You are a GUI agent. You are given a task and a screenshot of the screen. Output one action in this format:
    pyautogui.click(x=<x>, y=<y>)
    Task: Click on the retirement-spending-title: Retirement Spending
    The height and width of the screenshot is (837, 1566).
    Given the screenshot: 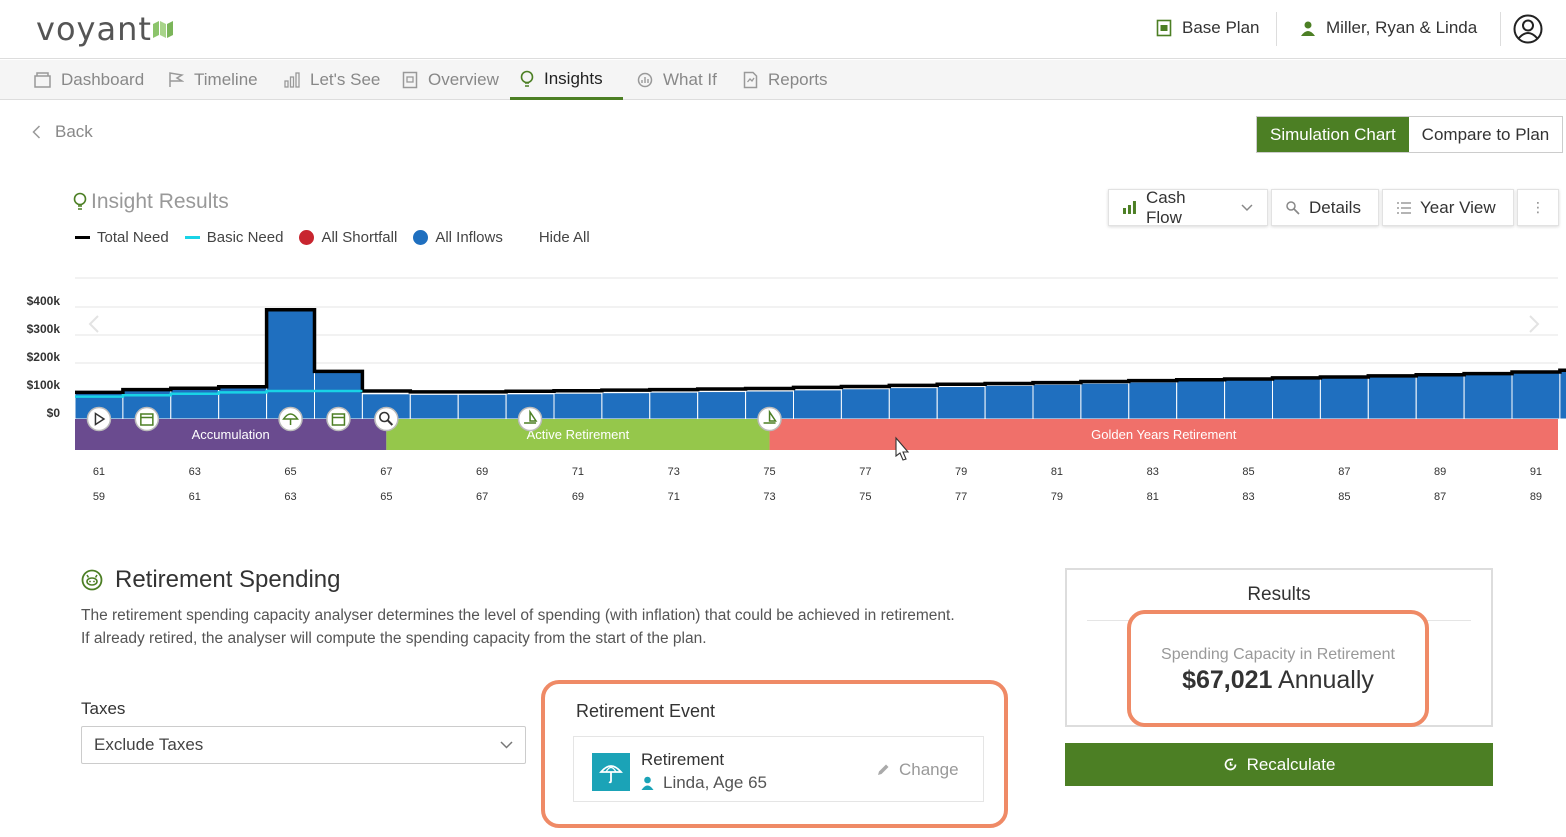 What is the action you would take?
    pyautogui.click(x=210, y=580)
    